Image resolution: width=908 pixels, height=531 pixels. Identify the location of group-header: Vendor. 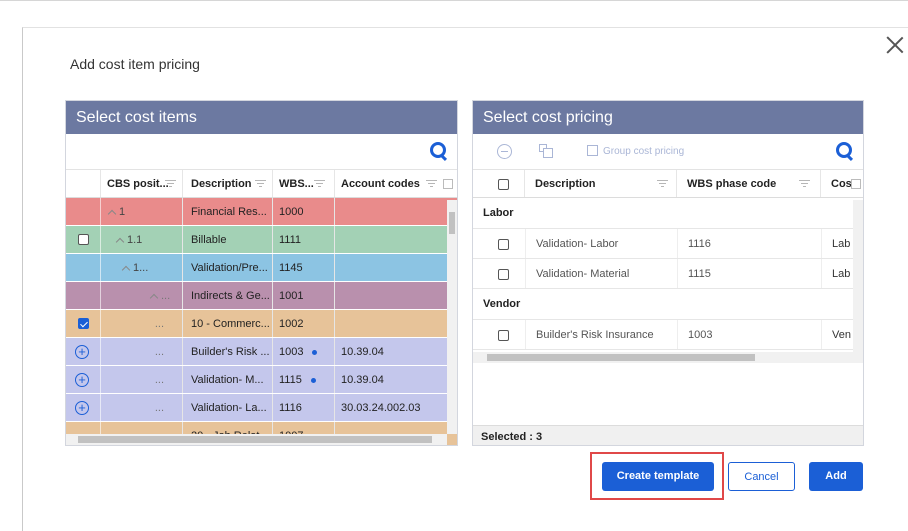
(668, 304).